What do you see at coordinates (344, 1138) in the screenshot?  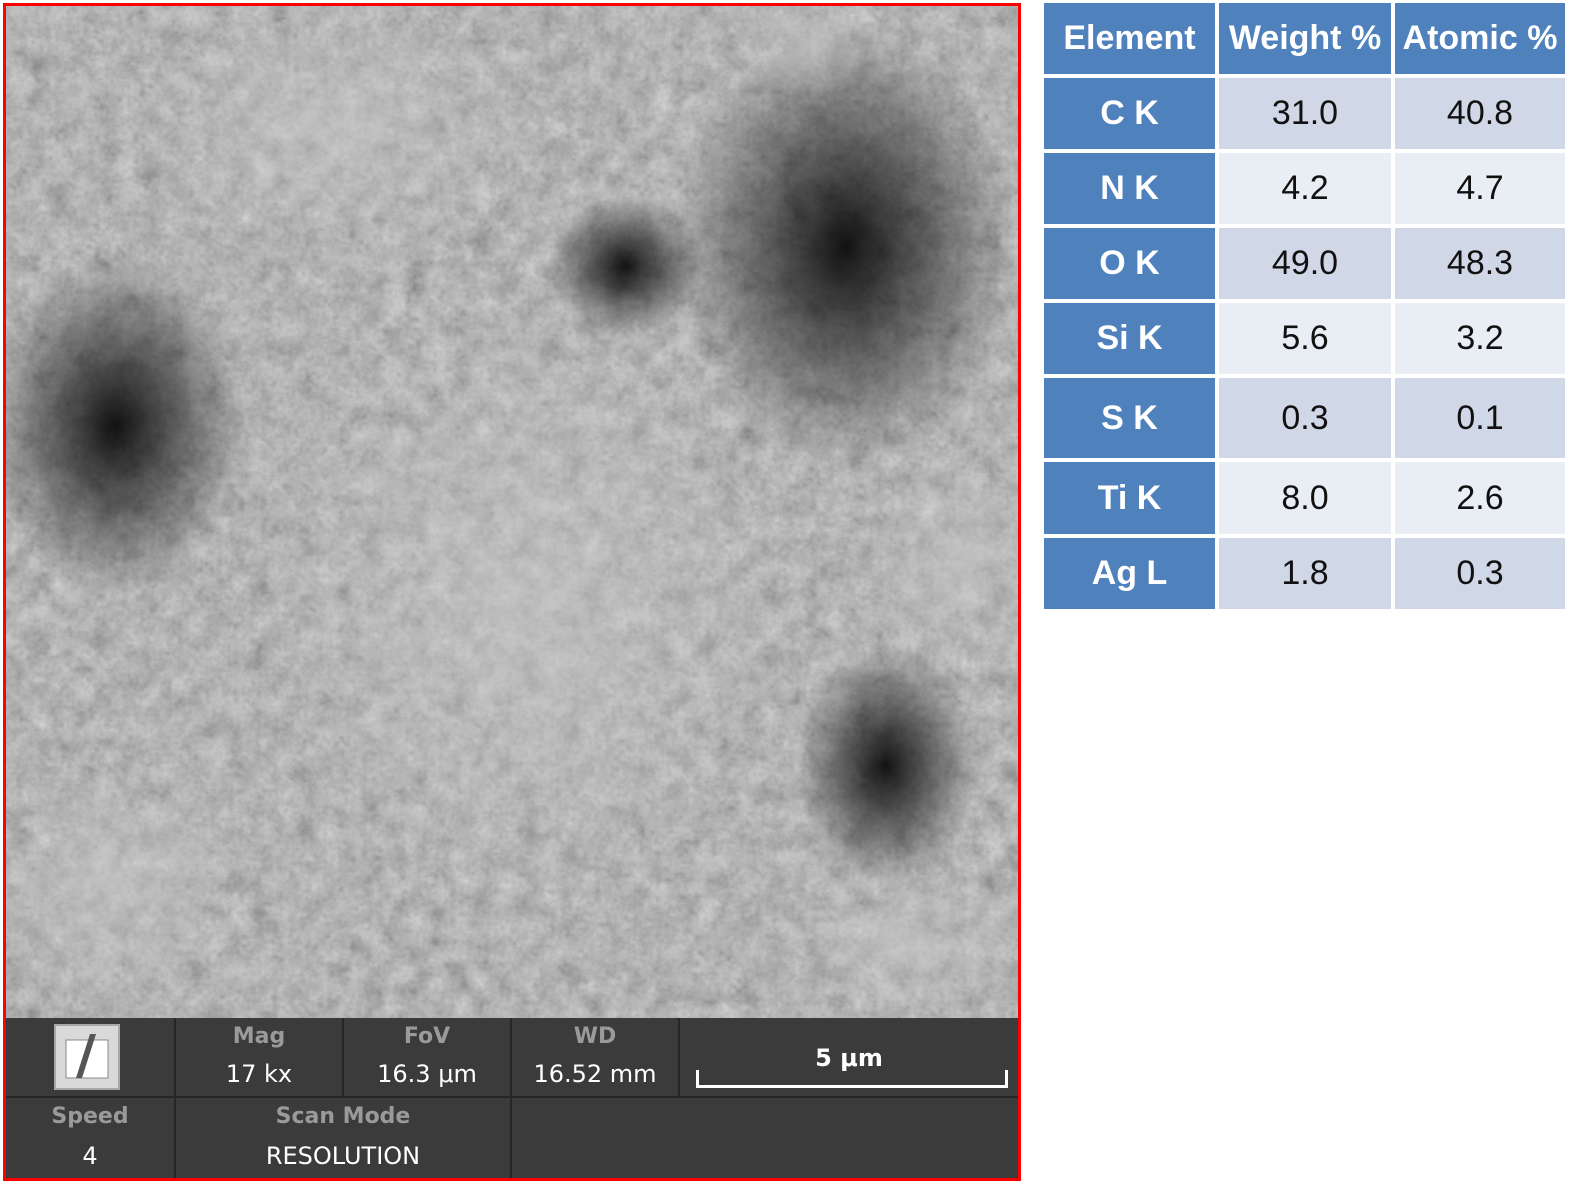 I see `scan-mode-cell: Scan Mode RESOLUTION` at bounding box center [344, 1138].